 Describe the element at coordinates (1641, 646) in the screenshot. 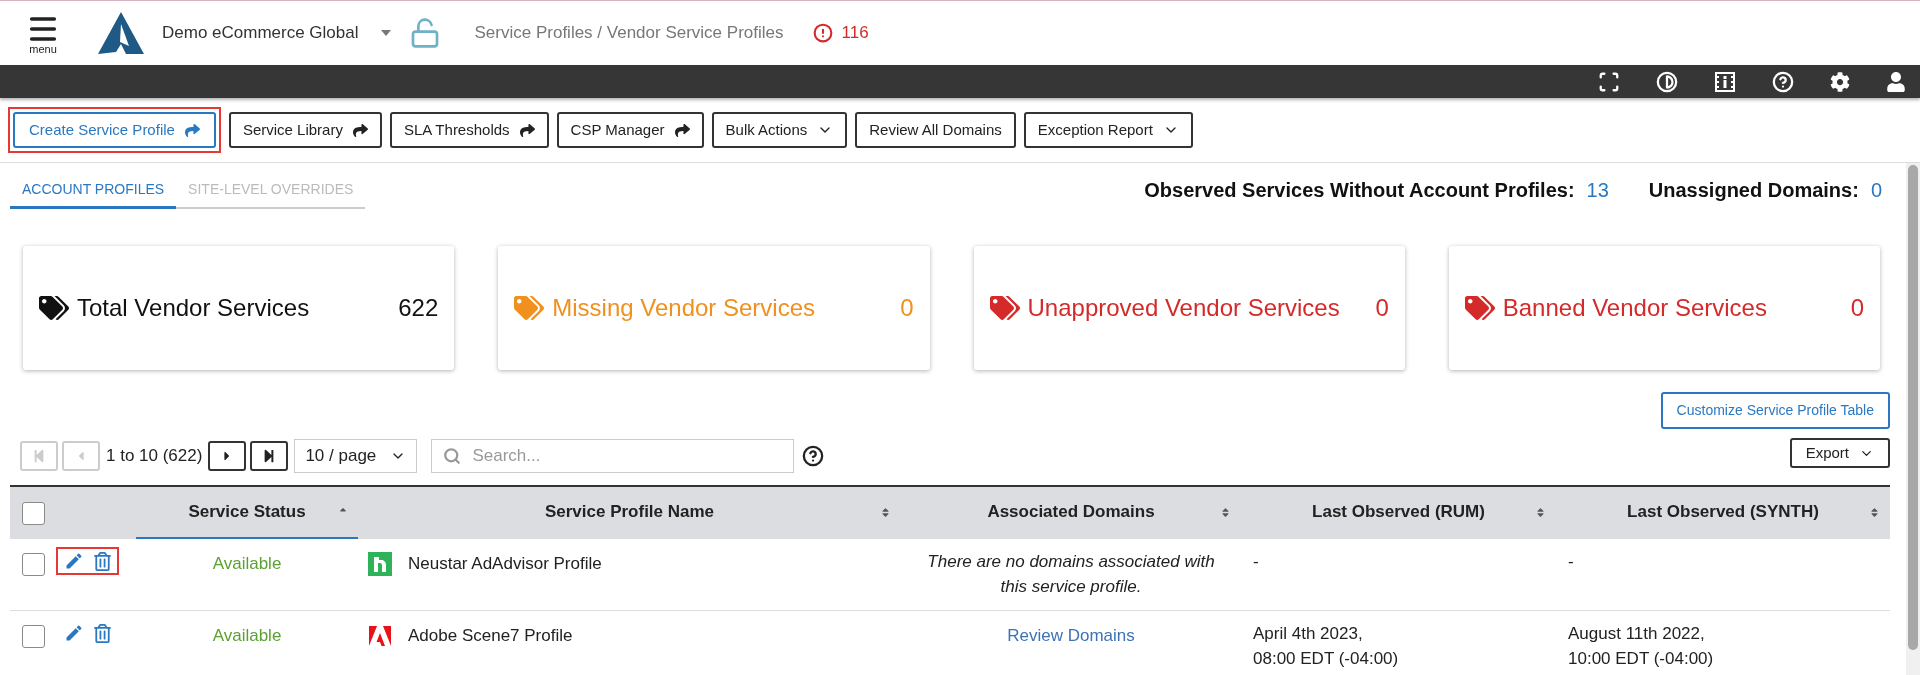

I see `table-cell-text: August 11th 2022, 10:00 EDT (-04:00)` at that location.